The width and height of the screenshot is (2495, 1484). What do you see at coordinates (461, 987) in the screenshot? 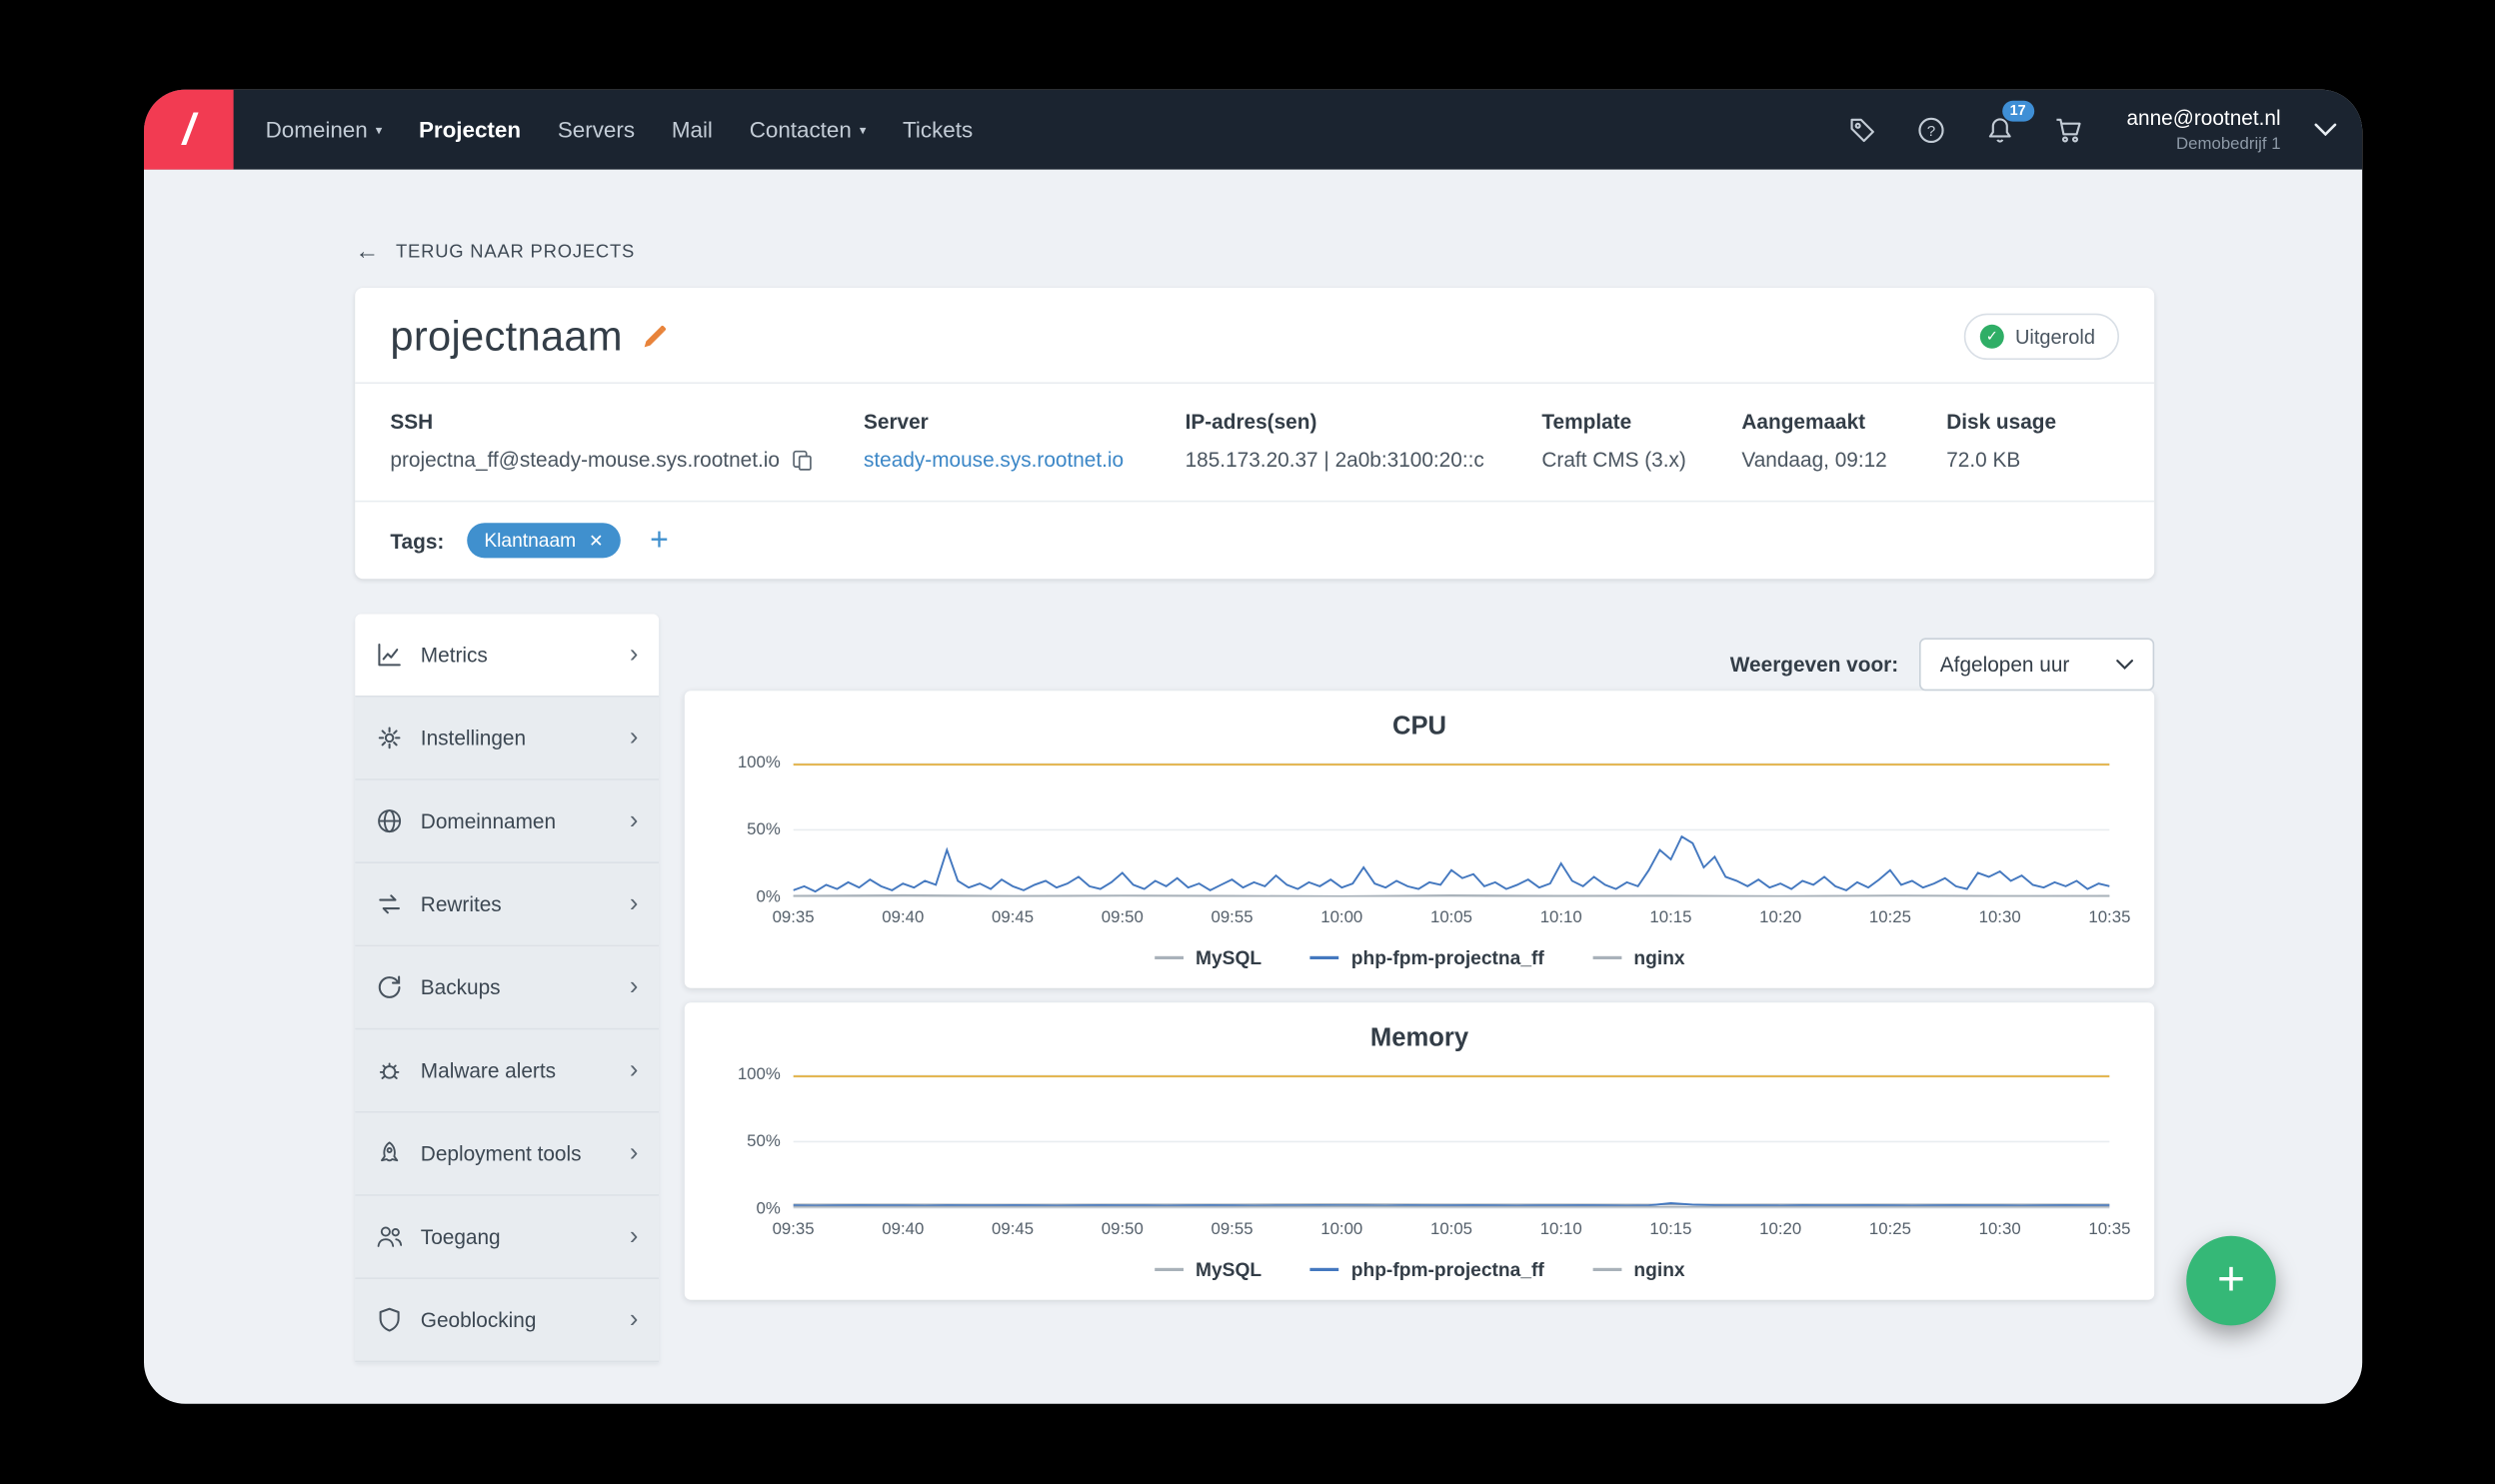
I see `sidebar-item-label: Backups` at bounding box center [461, 987].